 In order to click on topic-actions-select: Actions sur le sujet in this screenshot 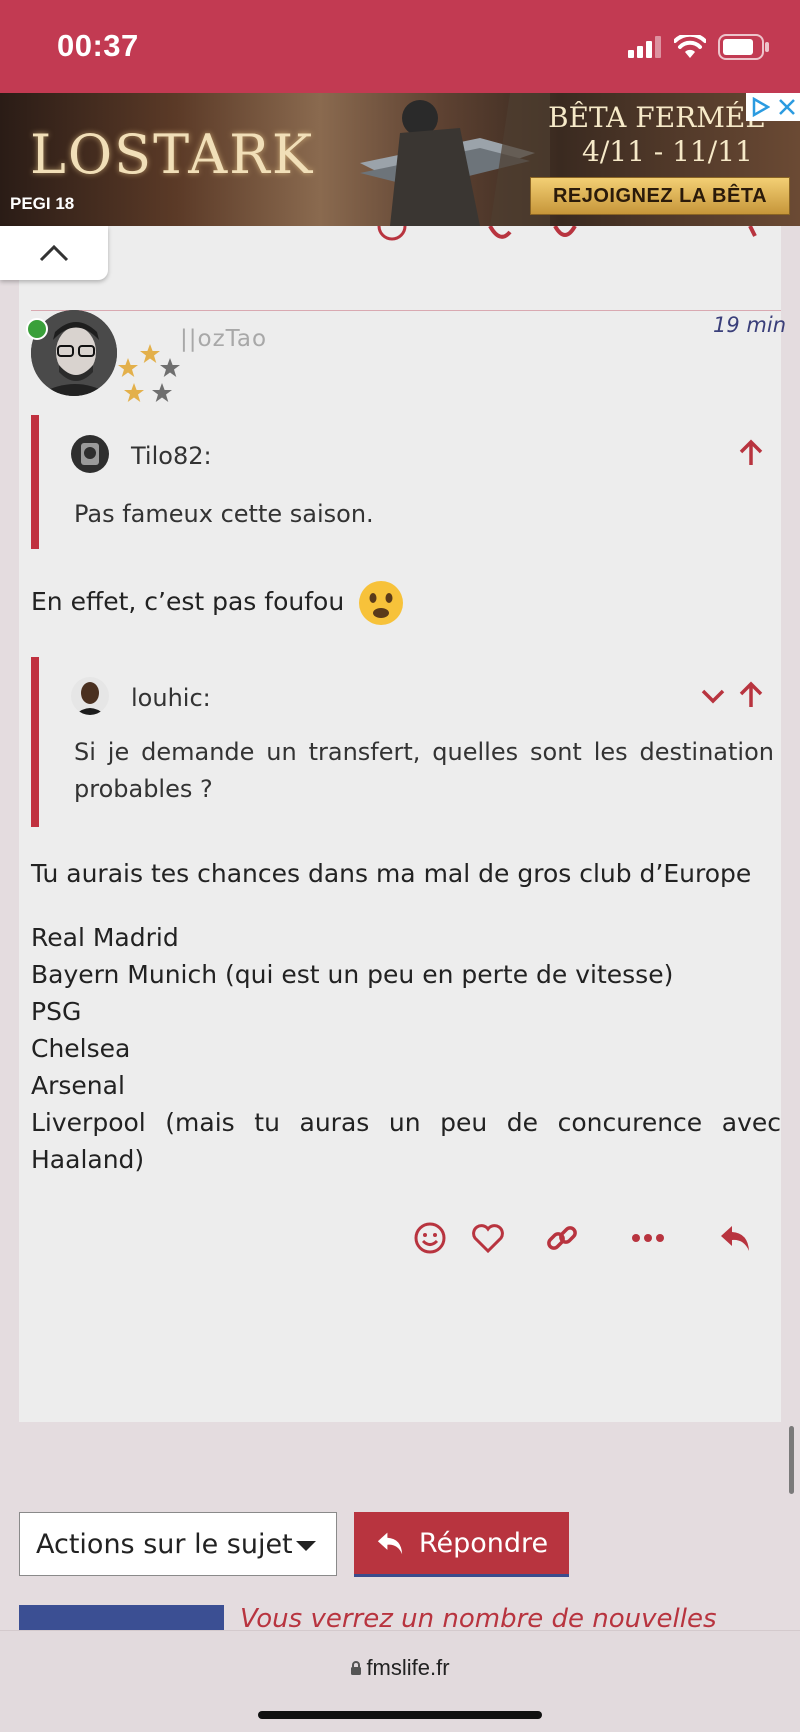, I will do `click(178, 1544)`.